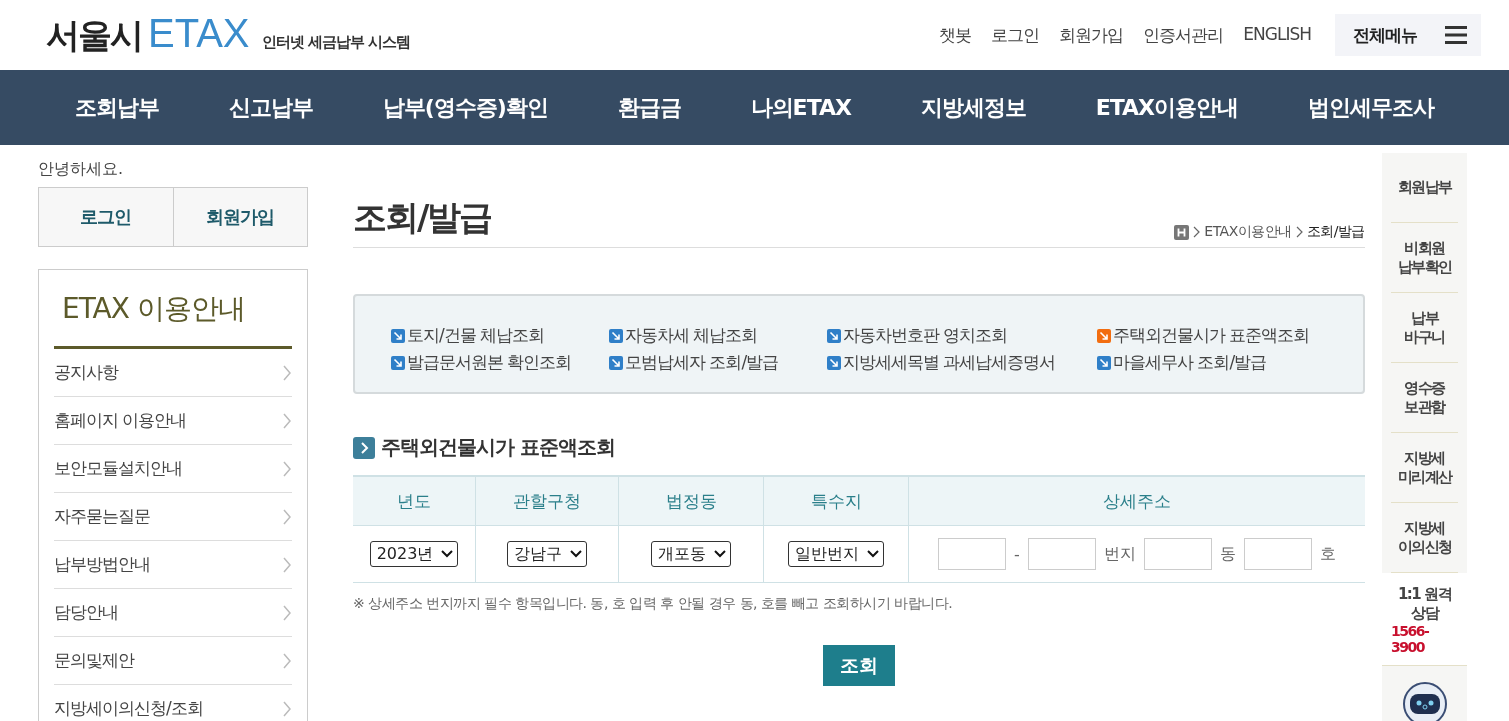  What do you see at coordinates (955, 35) in the screenshot?
I see `utility-link: 챗봇` at bounding box center [955, 35].